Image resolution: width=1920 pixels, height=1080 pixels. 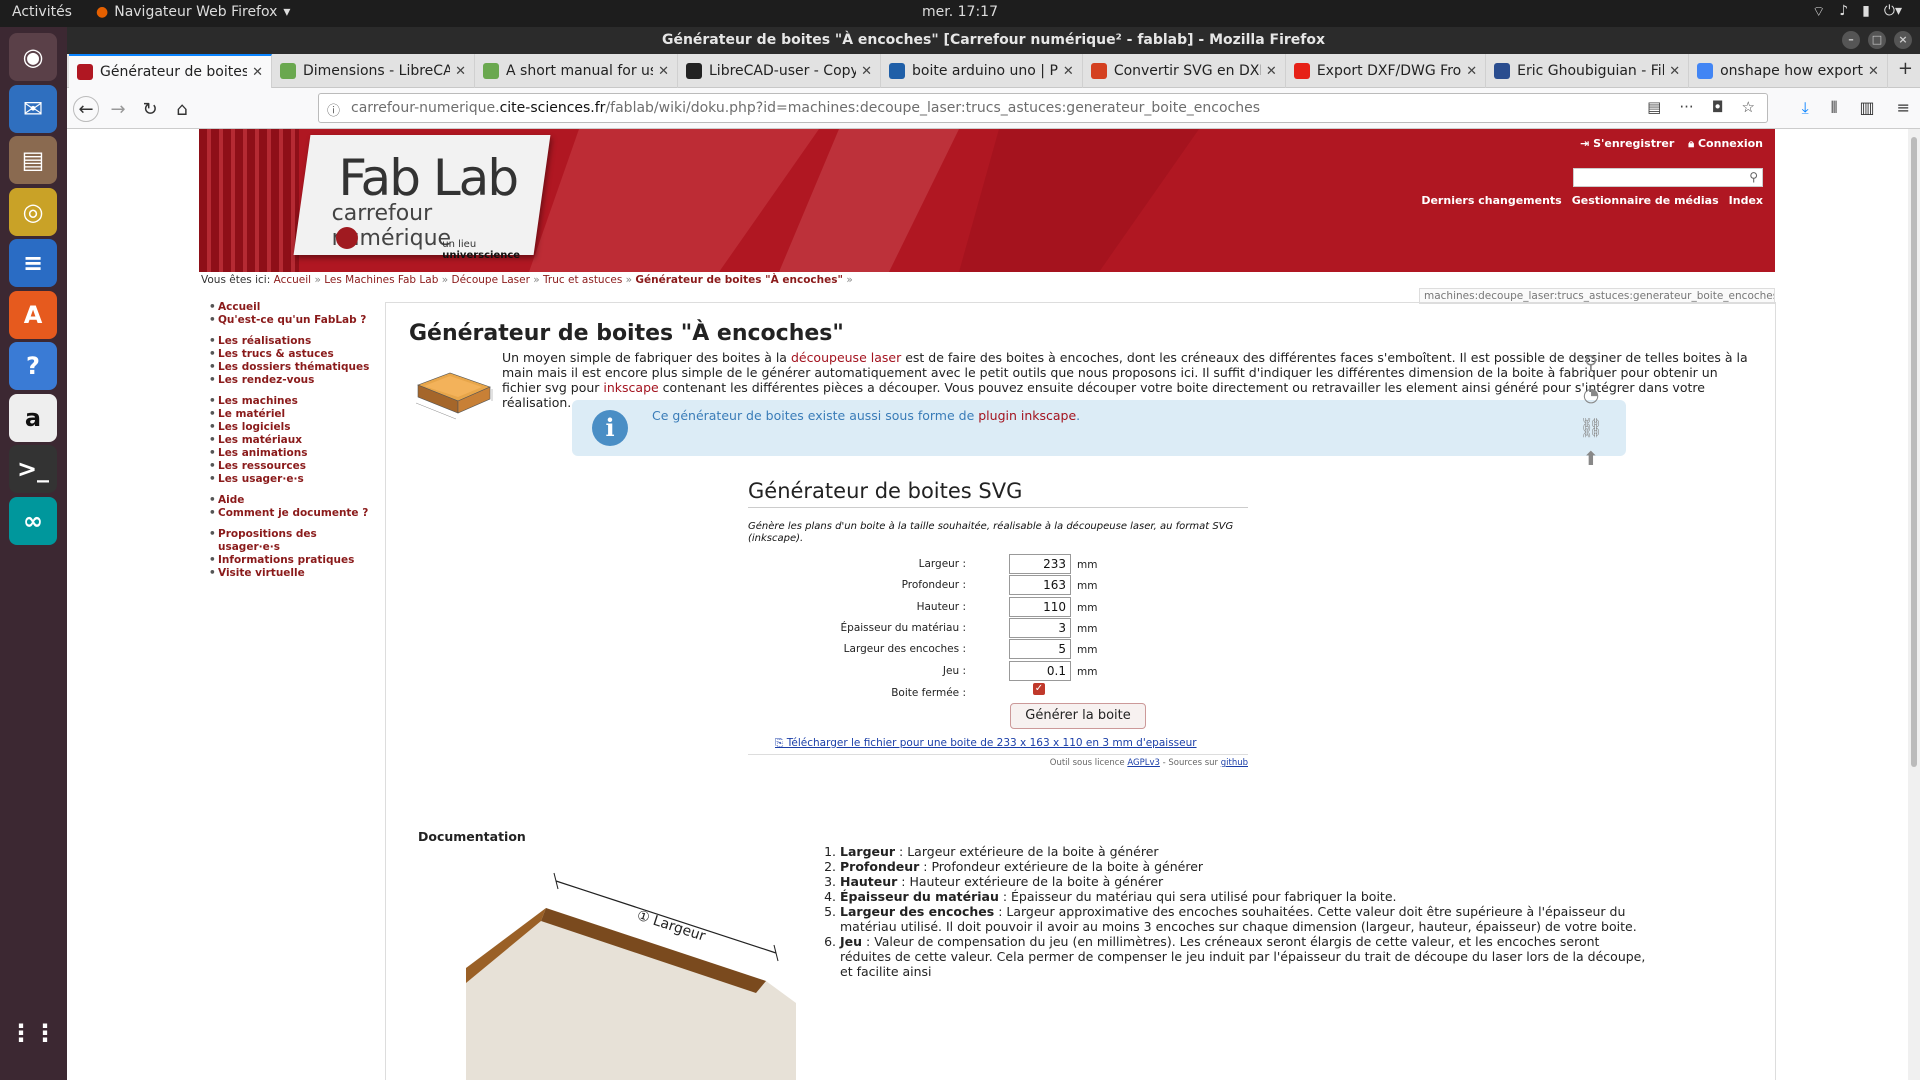 I want to click on recent-changes-link: Derniers changements, so click(x=1491, y=200).